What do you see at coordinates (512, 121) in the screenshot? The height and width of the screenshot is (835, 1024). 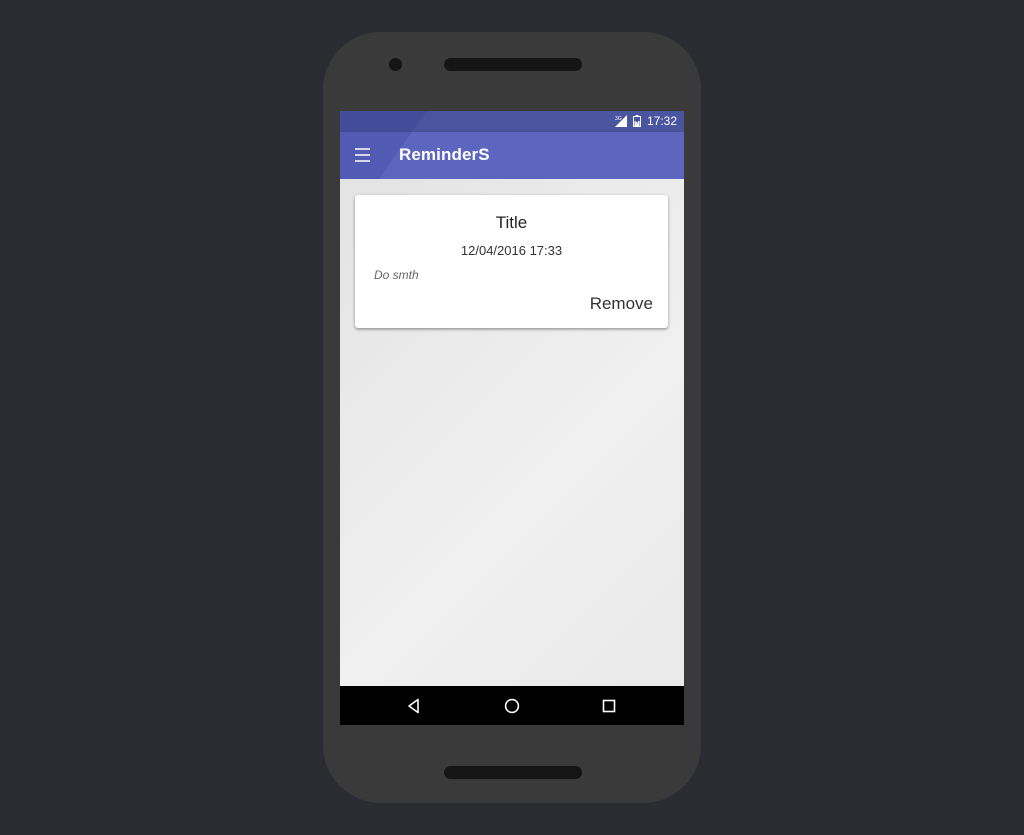 I see `status-bar: 3G 17:32` at bounding box center [512, 121].